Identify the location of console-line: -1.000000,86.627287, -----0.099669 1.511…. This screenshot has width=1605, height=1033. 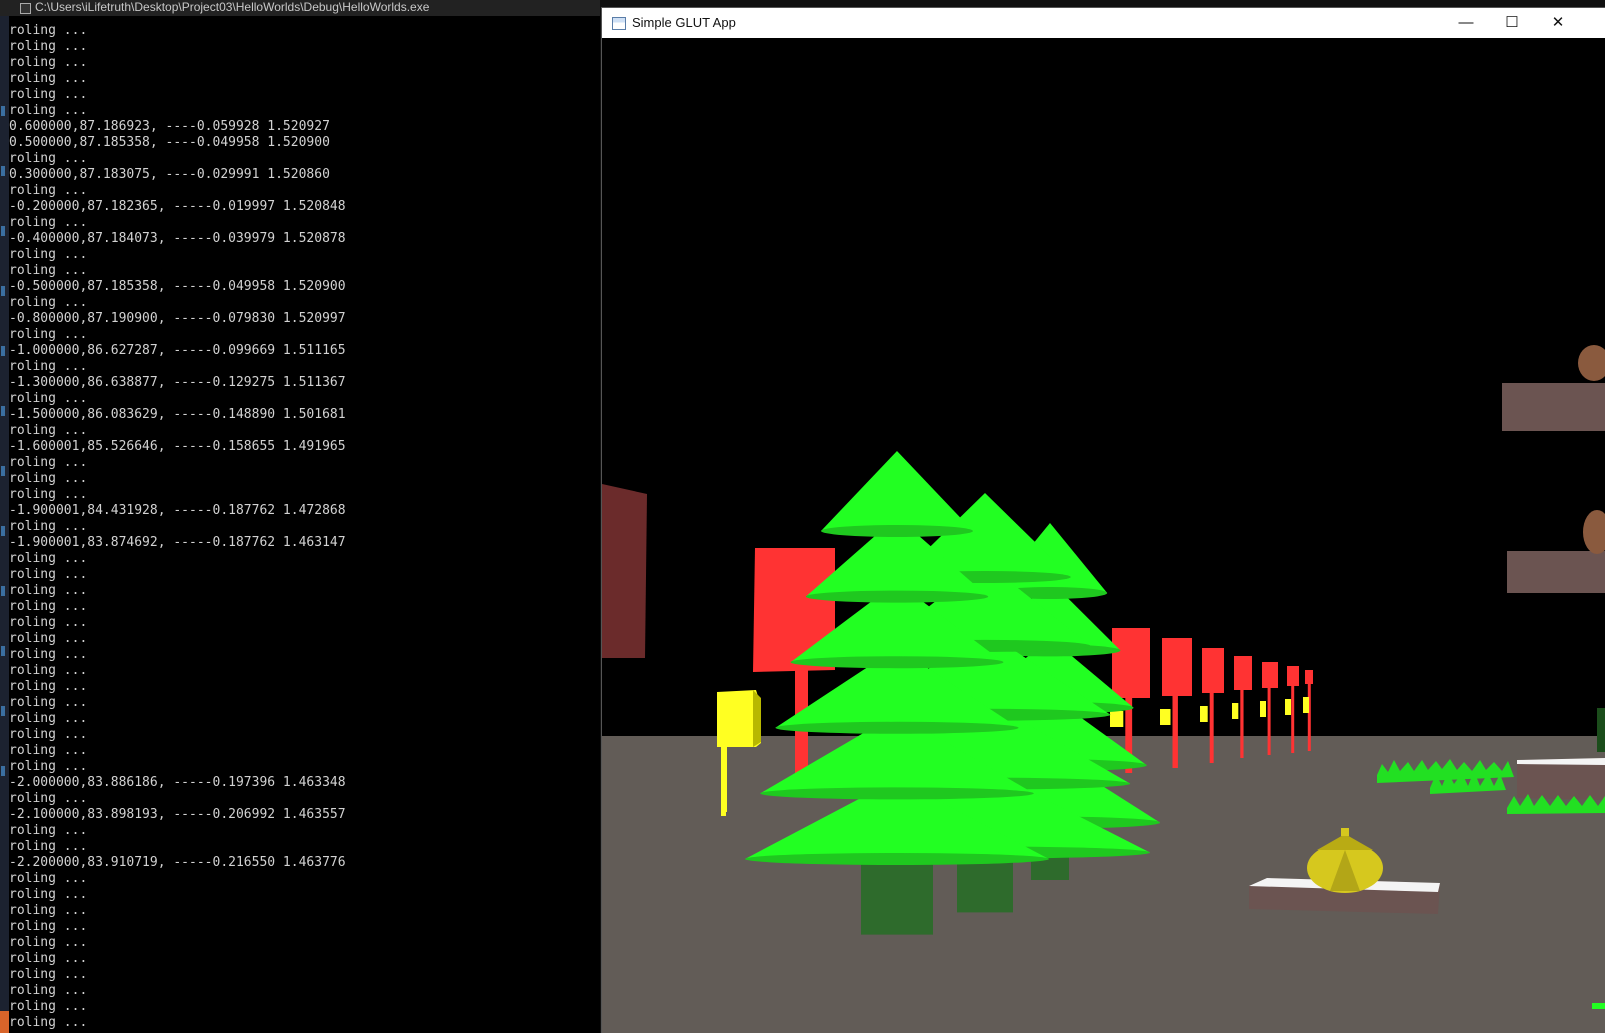
(177, 350).